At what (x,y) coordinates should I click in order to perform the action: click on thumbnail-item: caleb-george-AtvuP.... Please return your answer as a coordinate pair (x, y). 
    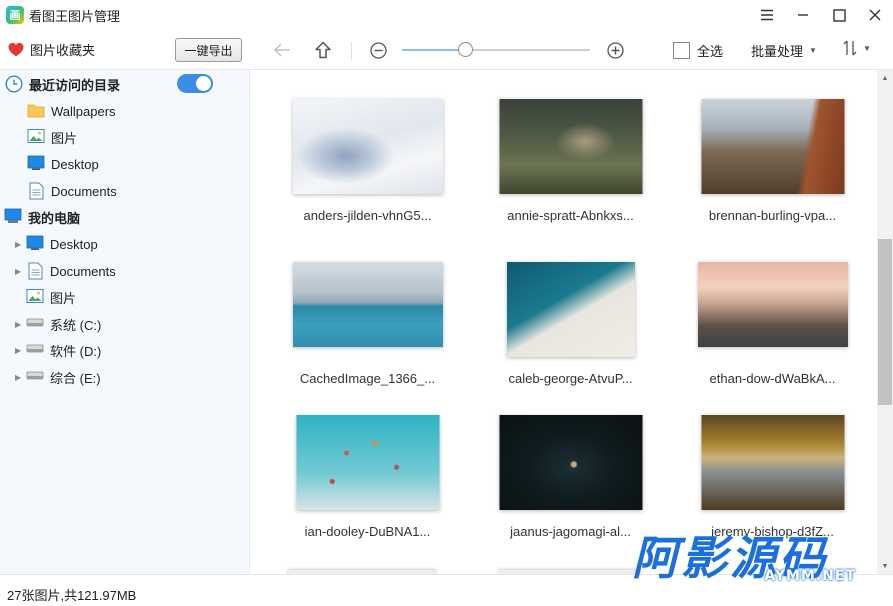
    Looking at the image, I should click on (570, 309).